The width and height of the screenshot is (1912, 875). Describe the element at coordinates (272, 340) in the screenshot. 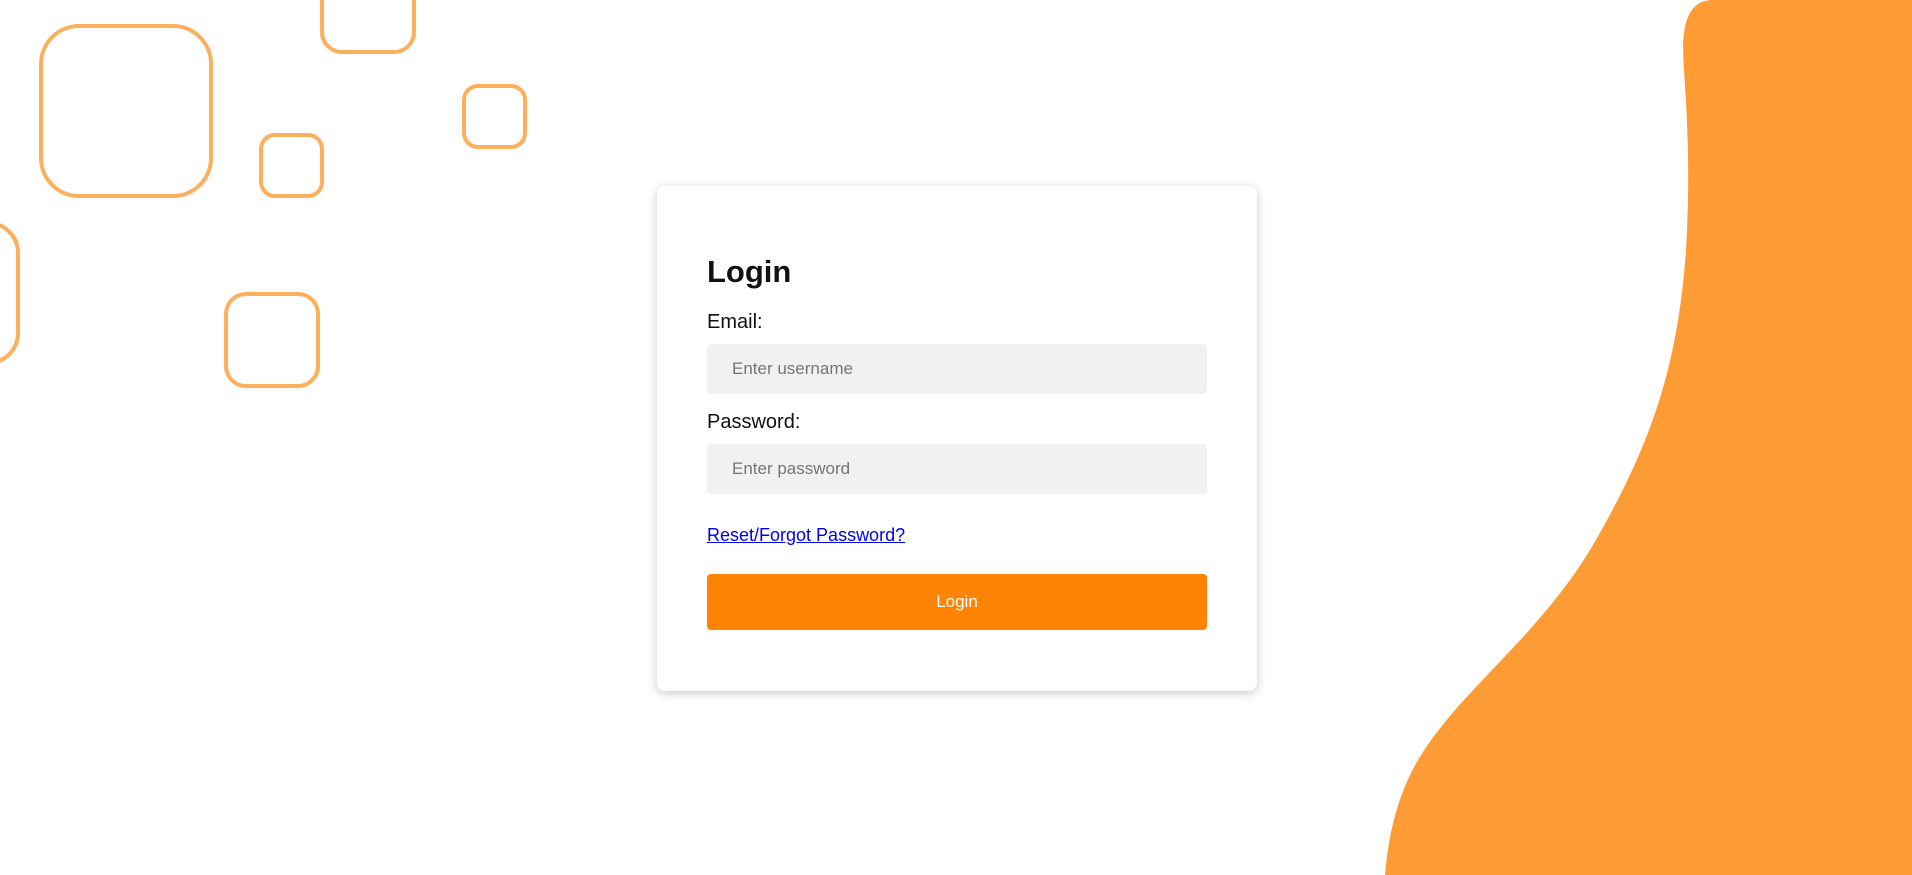

I see `decorative-square-medium` at that location.